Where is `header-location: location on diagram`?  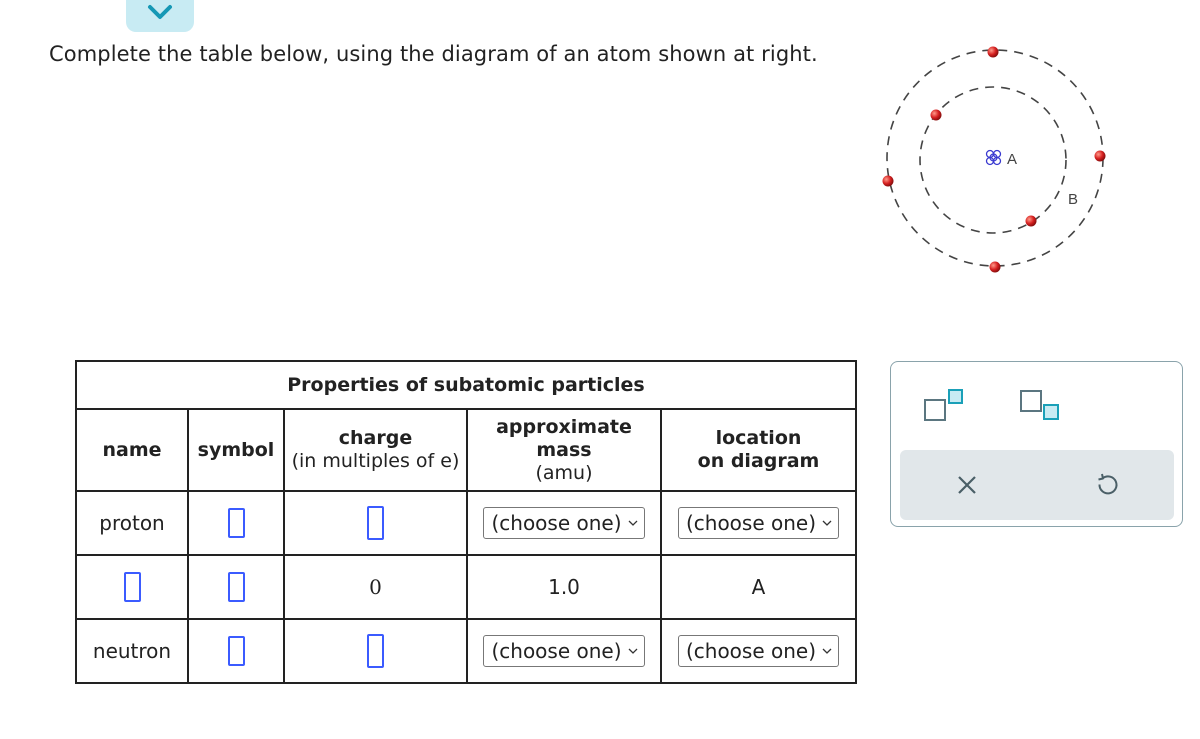
header-location: location on diagram is located at coordinates (758, 450).